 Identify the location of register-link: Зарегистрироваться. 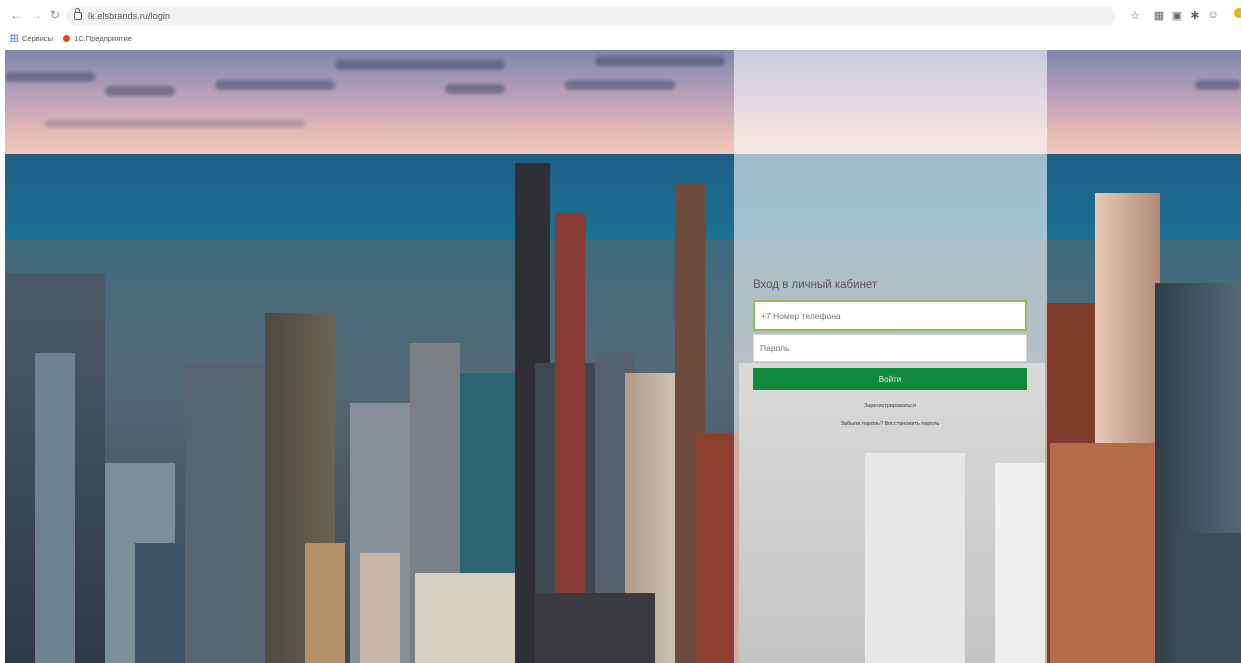
(890, 406).